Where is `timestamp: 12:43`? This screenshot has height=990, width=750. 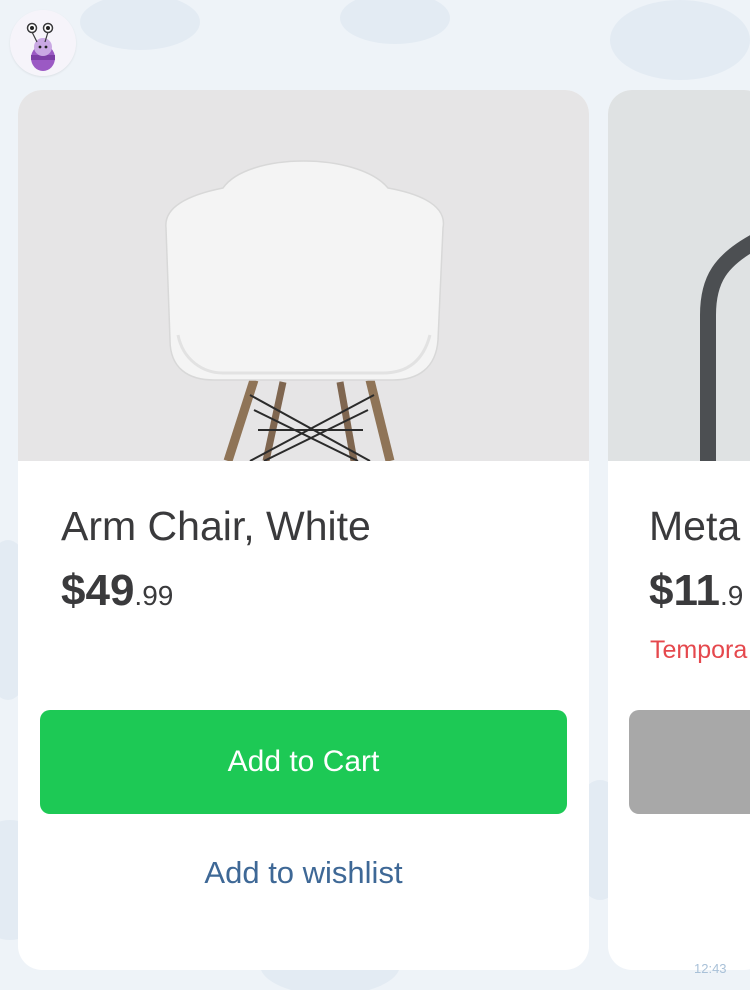
timestamp: 12:43 is located at coordinates (710, 968).